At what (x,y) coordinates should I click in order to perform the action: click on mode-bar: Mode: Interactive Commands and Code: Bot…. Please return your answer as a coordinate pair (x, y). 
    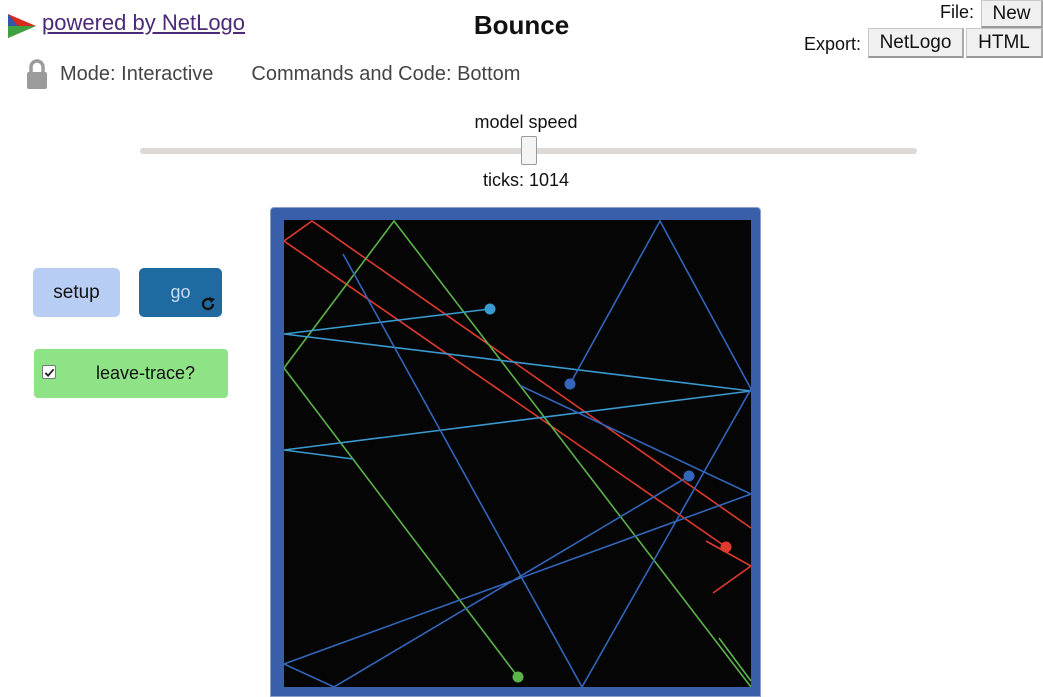
    Looking at the image, I should click on (272, 74).